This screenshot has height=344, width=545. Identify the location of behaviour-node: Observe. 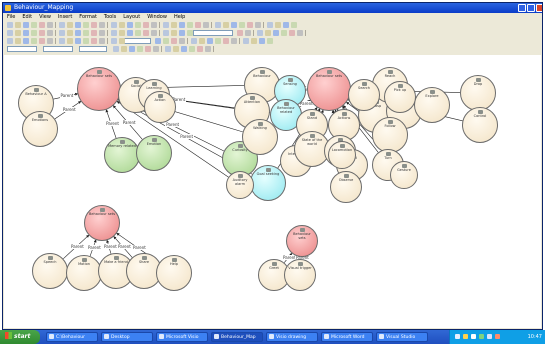
(346, 187).